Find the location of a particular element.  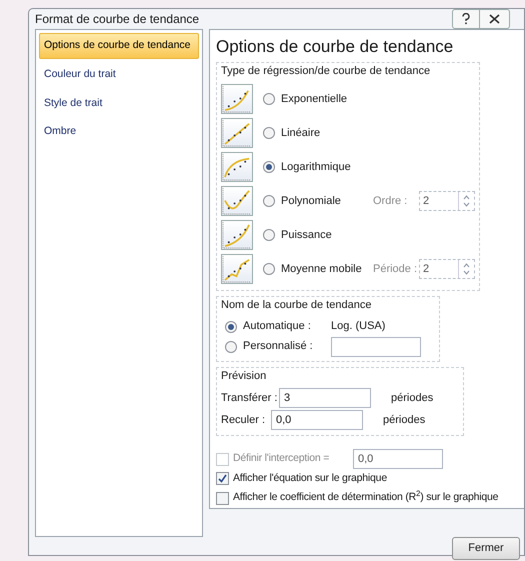

option-label: Polynomiale is located at coordinates (311, 201).